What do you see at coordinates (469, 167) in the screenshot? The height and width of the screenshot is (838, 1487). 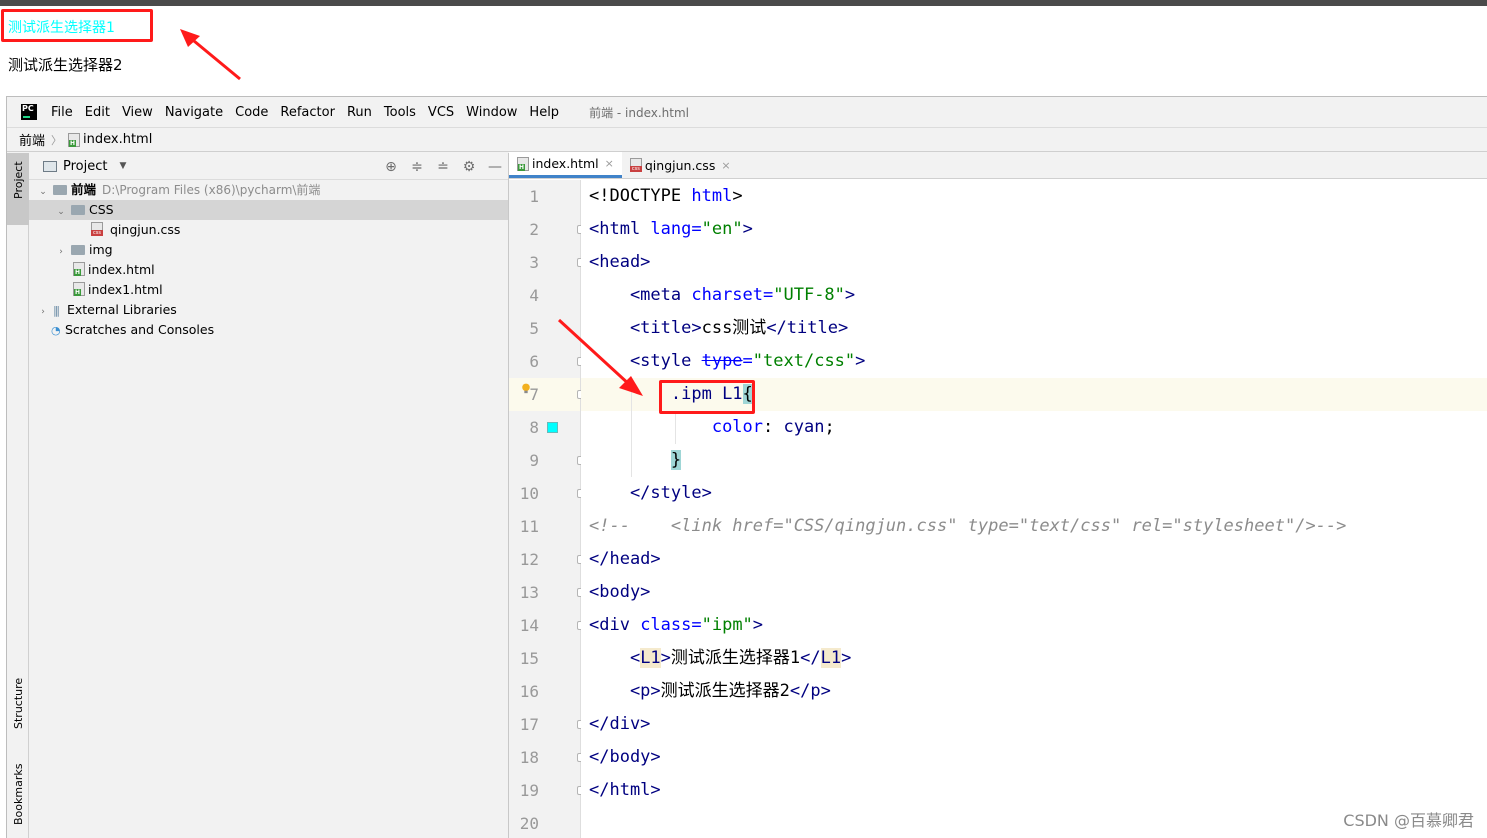 I see `gear-icon: ⚙` at bounding box center [469, 167].